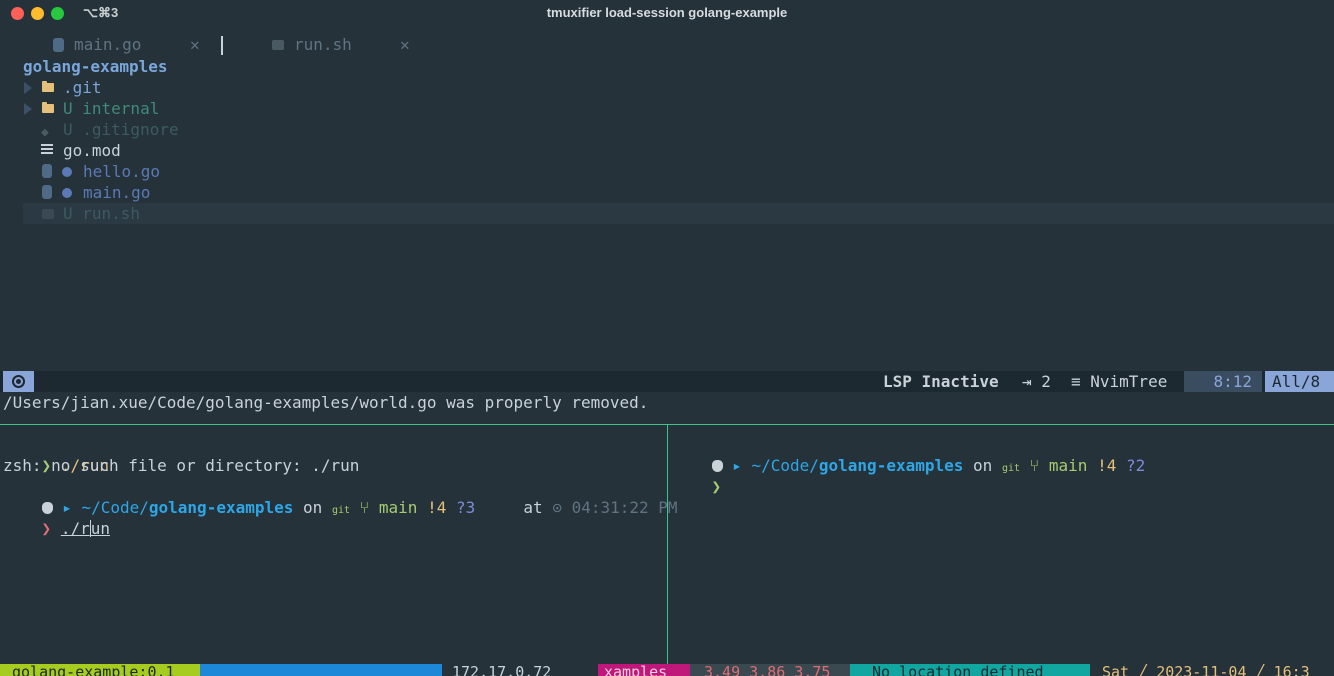  Describe the element at coordinates (111, 108) in the screenshot. I see `tree-item-label: U internal` at that location.